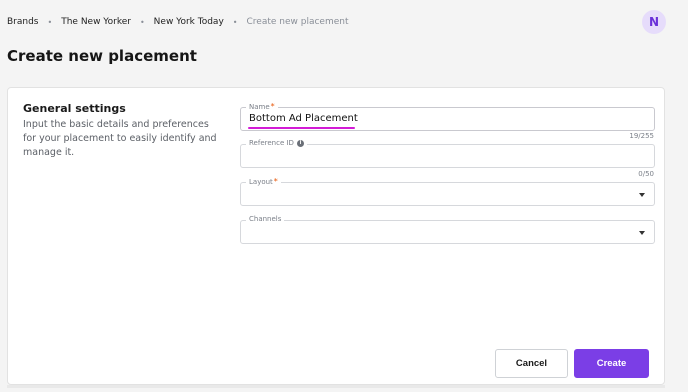 This screenshot has width=688, height=392. What do you see at coordinates (641, 136) in the screenshot?
I see `name-char-counter: 19/255` at bounding box center [641, 136].